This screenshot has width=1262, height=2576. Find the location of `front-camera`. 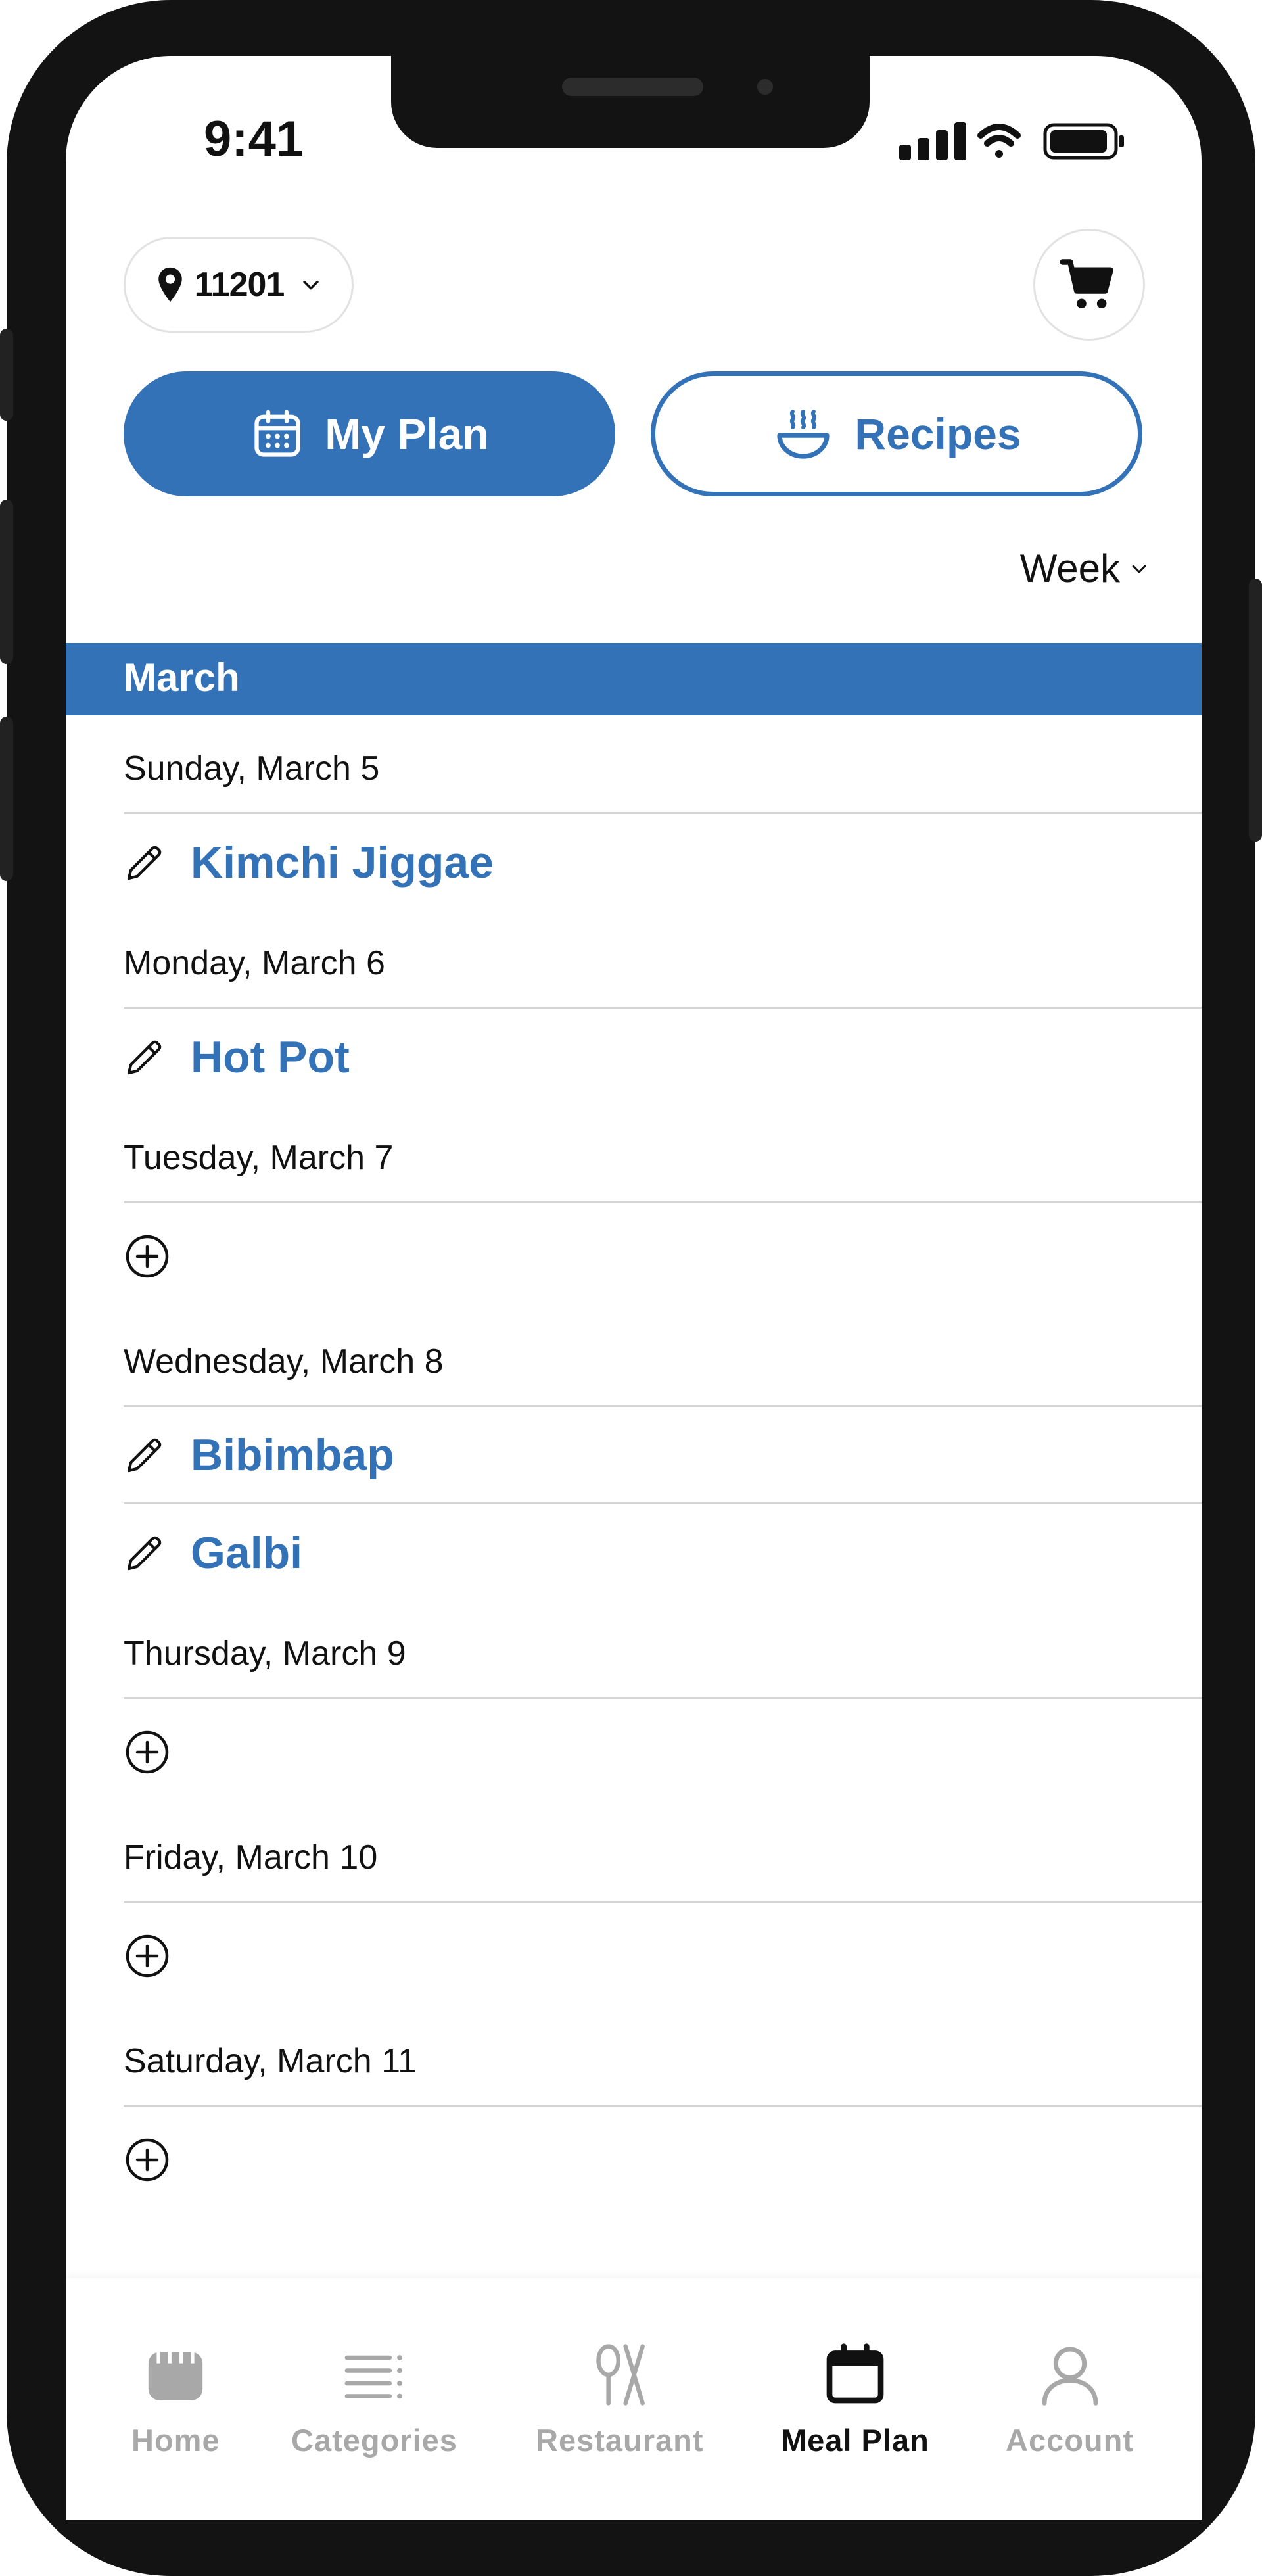

front-camera is located at coordinates (765, 87).